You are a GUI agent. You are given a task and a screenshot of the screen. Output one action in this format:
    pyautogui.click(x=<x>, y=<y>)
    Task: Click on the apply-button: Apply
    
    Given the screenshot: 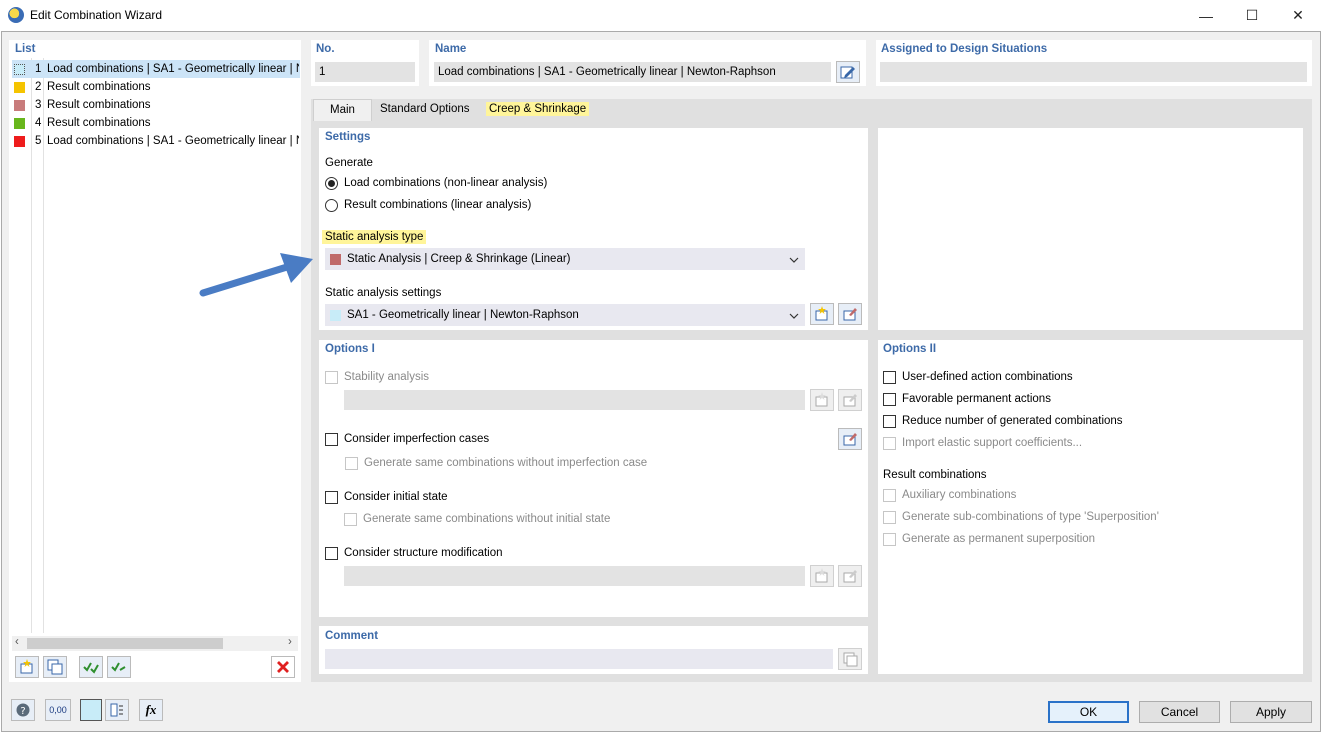 What is the action you would take?
    pyautogui.click(x=1271, y=712)
    